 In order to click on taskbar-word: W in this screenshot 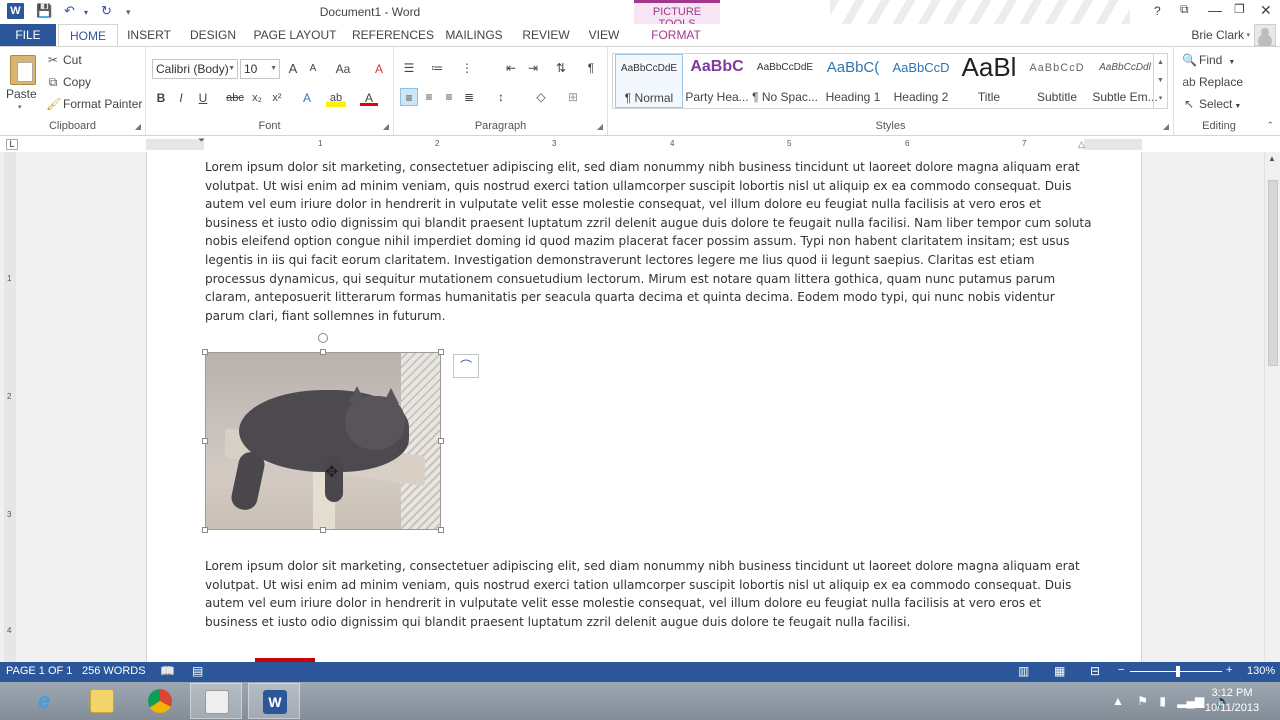, I will do `click(274, 701)`.